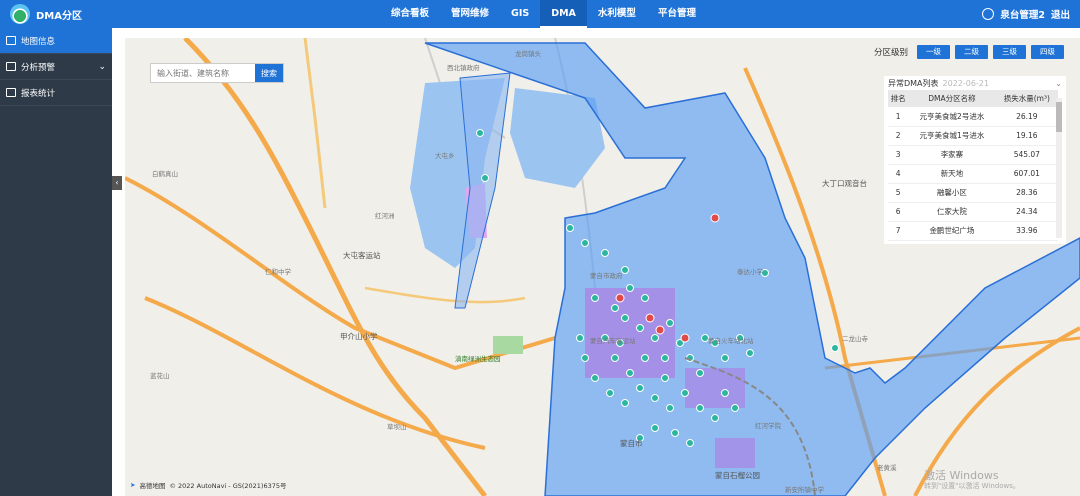 Image resolution: width=1080 pixels, height=496 pixels. Describe the element at coordinates (731, 341) in the screenshot. I see `map-label: 蒙自火车站北站` at that location.